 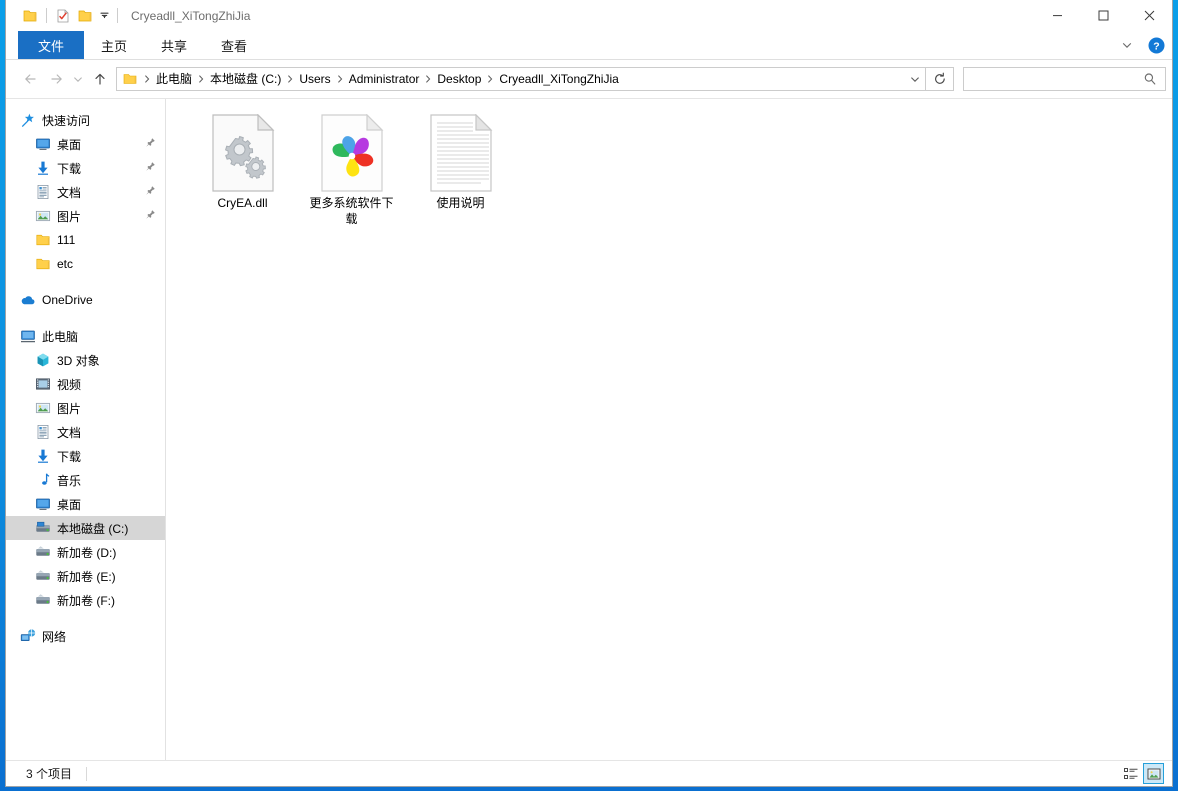 I want to click on breadcrumb-item-4: Desktop, so click(x=459, y=79).